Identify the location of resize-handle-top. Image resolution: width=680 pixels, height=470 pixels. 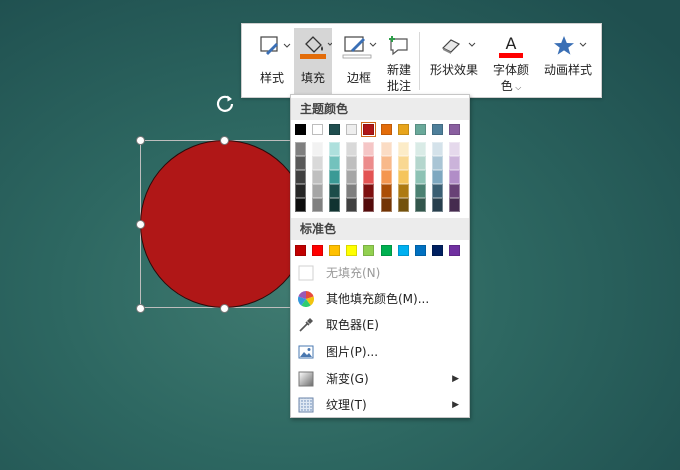
(224, 140).